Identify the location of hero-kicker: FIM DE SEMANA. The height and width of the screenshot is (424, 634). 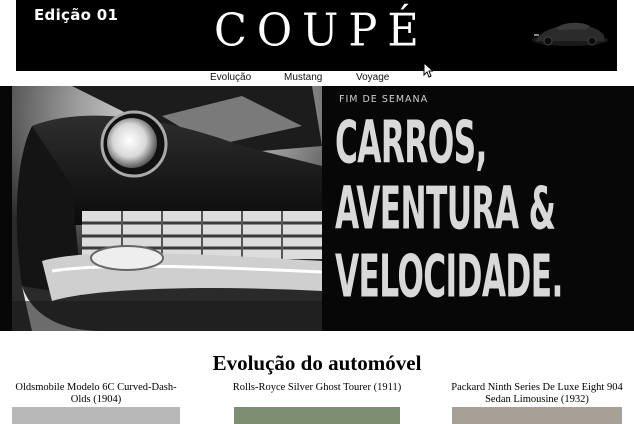
(384, 99).